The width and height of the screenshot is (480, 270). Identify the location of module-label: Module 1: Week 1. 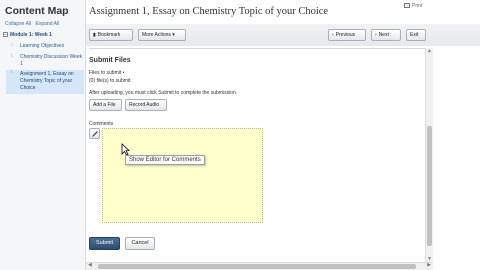
(31, 35).